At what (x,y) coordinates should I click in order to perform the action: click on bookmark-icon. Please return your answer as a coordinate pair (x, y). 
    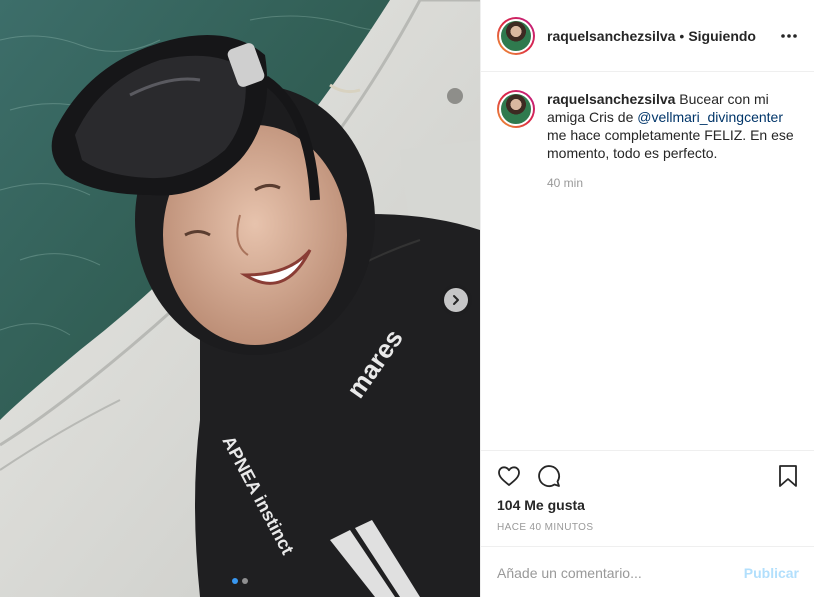
    Looking at the image, I should click on (788, 476).